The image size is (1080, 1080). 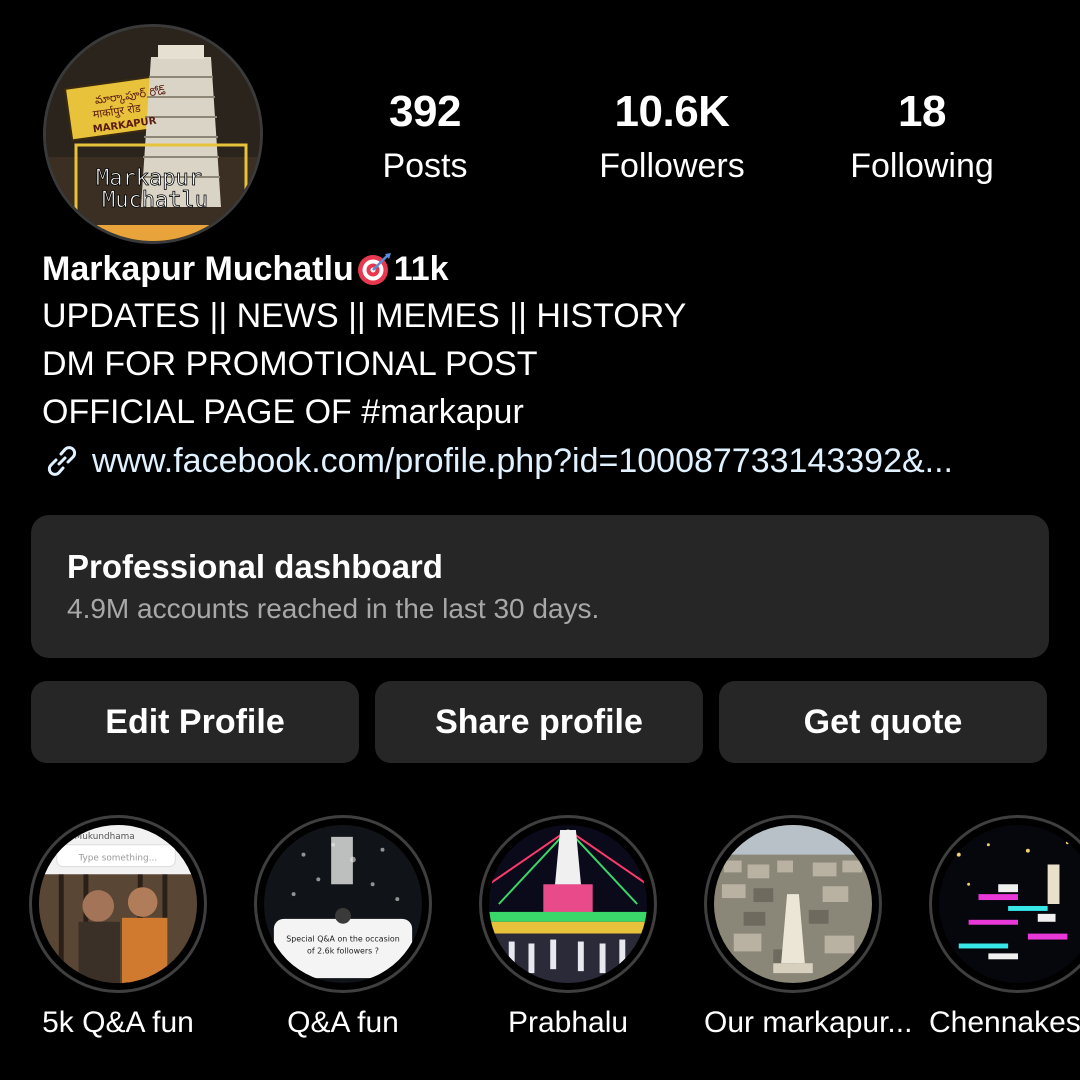 What do you see at coordinates (421, 269) in the screenshot?
I see `profile-name-suffix: 11k` at bounding box center [421, 269].